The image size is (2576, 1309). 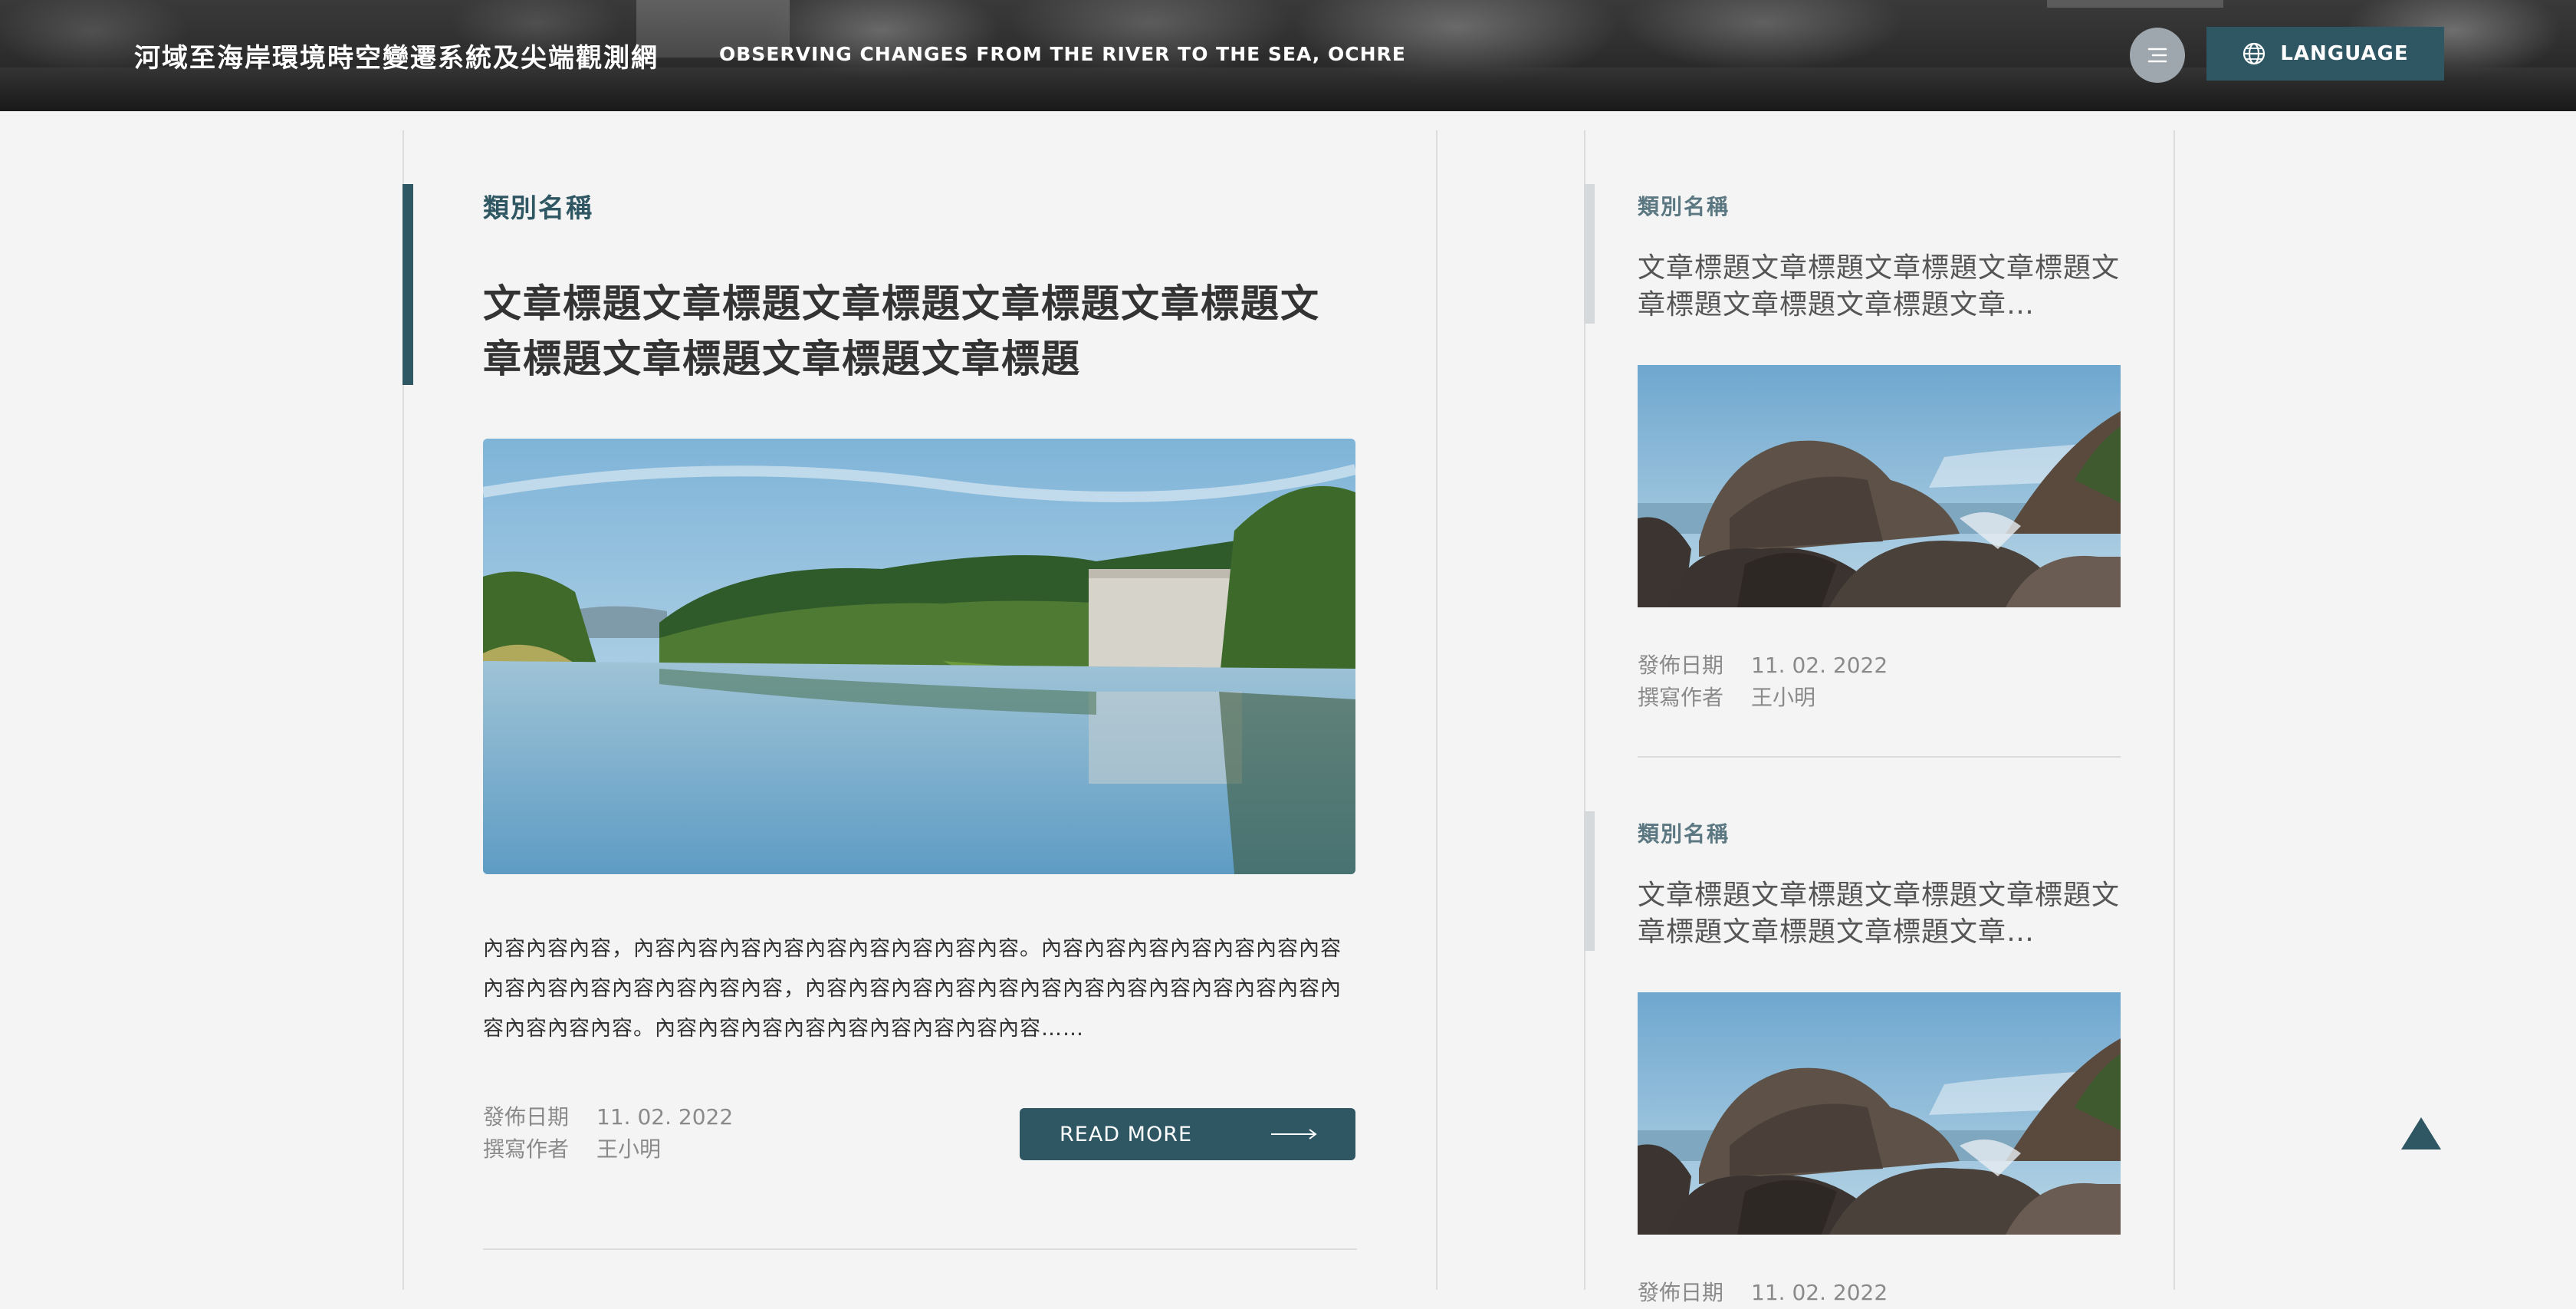 What do you see at coordinates (1437, 710) in the screenshot?
I see `column-divider-middle` at bounding box center [1437, 710].